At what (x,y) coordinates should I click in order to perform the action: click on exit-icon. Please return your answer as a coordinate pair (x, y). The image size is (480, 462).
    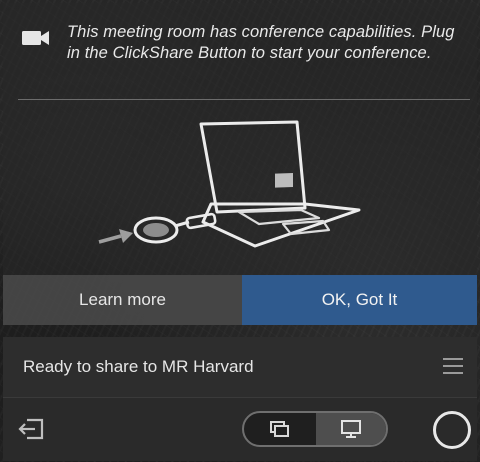
    Looking at the image, I should click on (32, 429).